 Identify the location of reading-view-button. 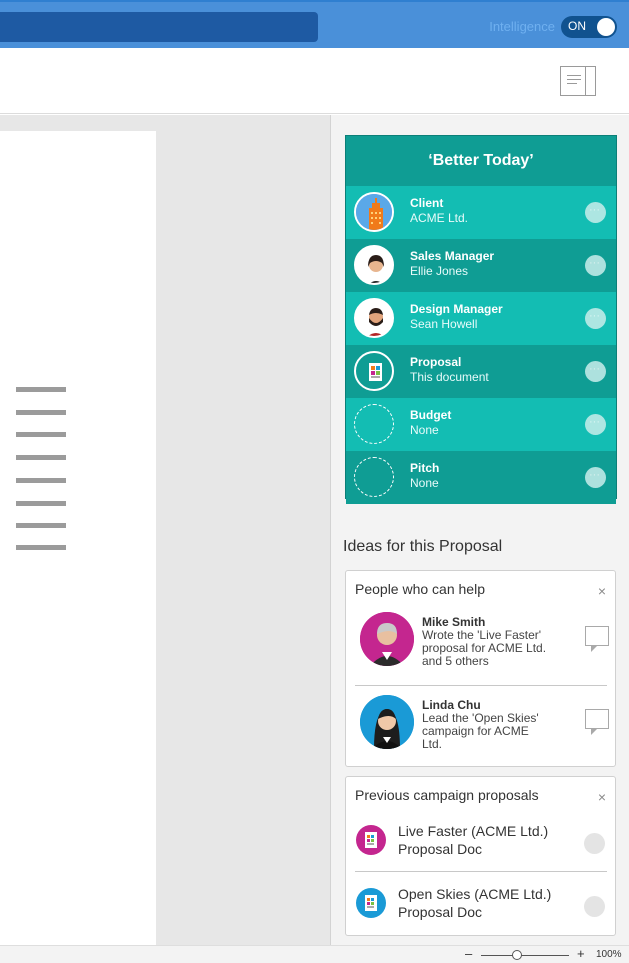
(578, 81).